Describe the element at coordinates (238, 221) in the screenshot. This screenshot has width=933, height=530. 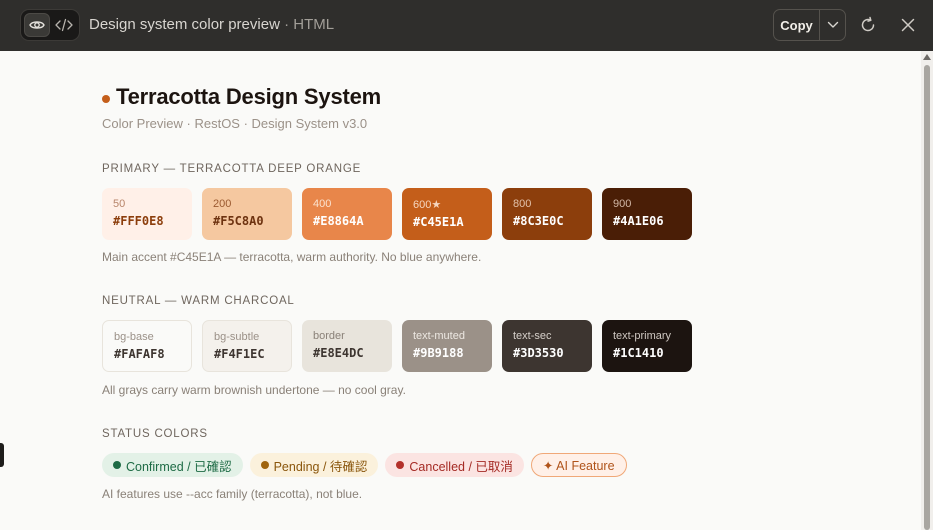
I see `swatch-hex: #F5C8A0` at that location.